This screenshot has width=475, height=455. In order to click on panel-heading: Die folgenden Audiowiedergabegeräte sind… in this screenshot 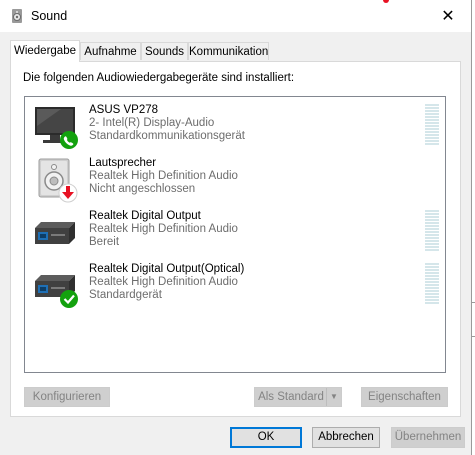, I will do `click(159, 78)`.